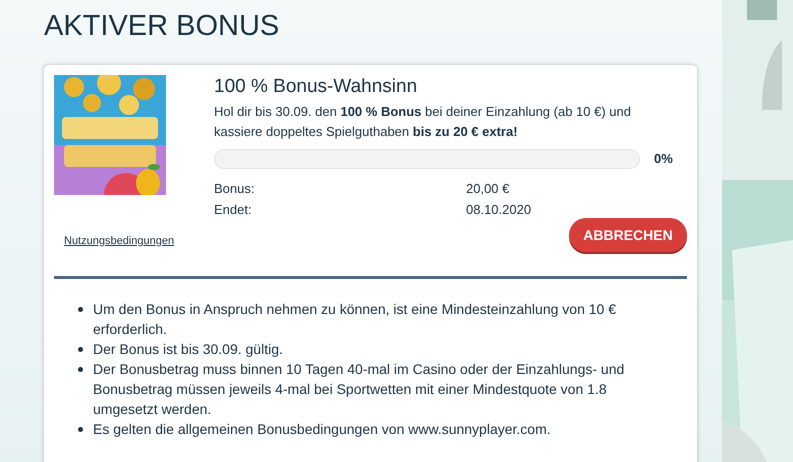  What do you see at coordinates (162, 26) in the screenshot?
I see `page-title: AKTIVER BONUS` at bounding box center [162, 26].